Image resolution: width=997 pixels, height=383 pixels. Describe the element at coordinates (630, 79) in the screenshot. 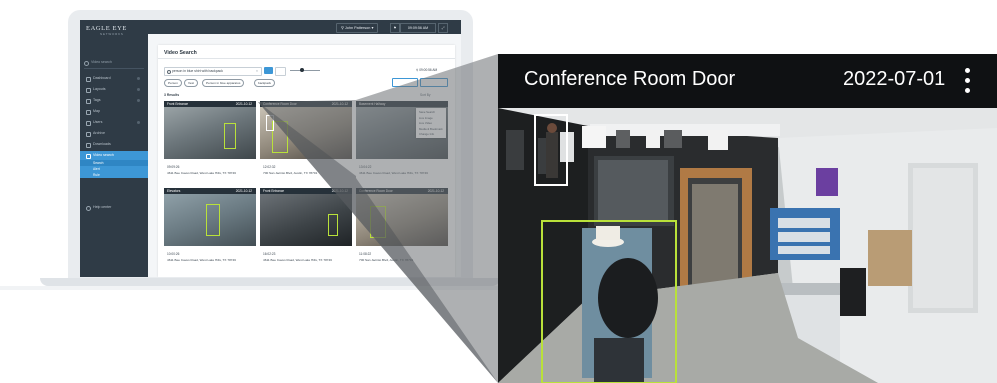

I see `zoomed-camera-name: Conference Room Door` at that location.